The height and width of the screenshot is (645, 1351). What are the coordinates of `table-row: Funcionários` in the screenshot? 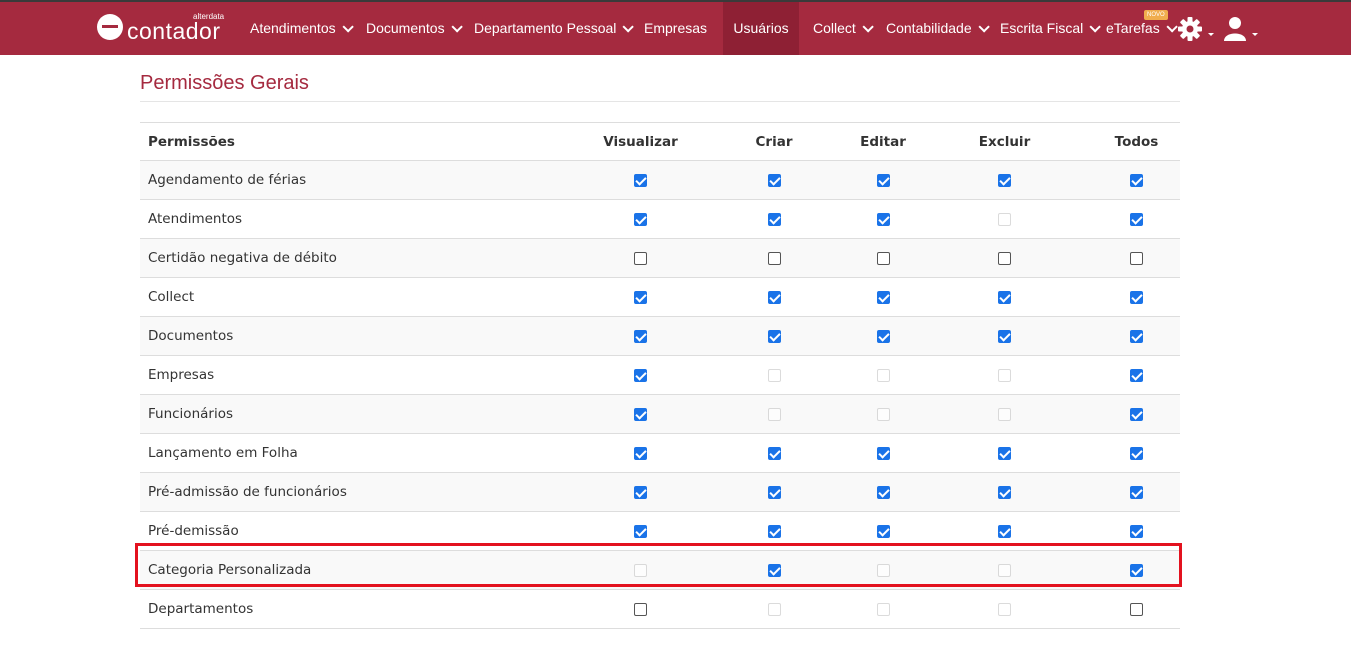 It's located at (660, 414).